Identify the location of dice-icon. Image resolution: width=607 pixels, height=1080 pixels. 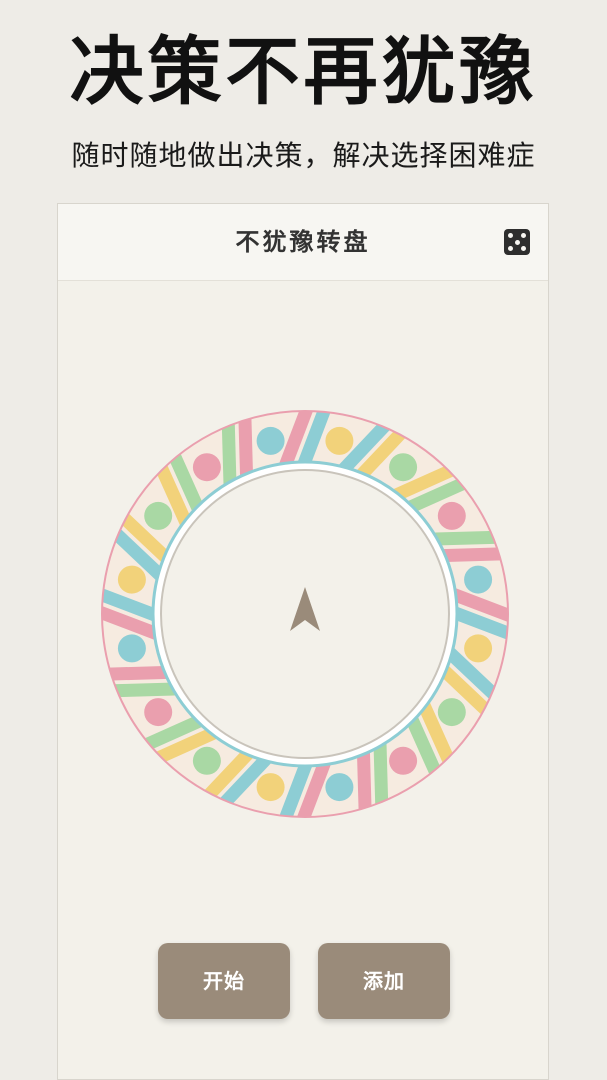
(517, 242).